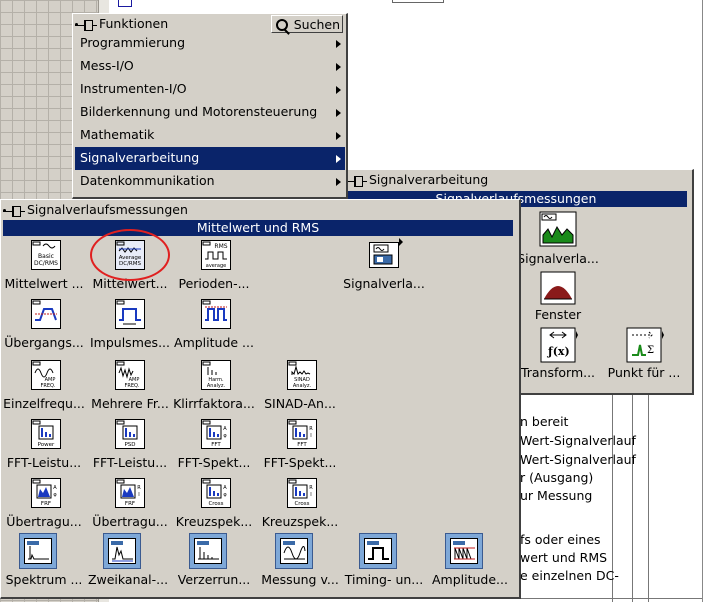  I want to click on multi-tone-icon: AMP FREQ., so click(130, 375).